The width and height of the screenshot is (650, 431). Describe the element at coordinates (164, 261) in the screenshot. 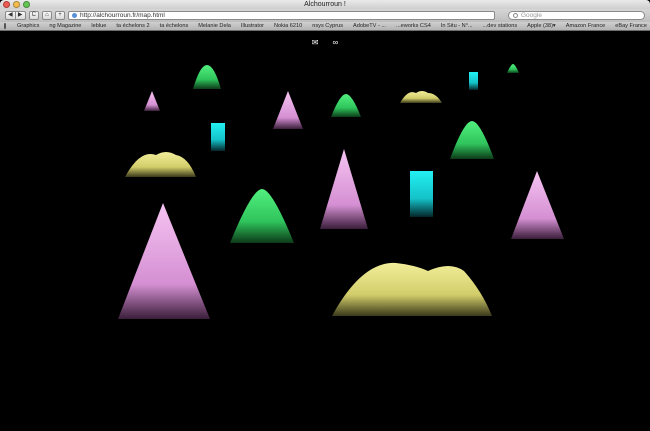

I see `pink-peak-large` at that location.